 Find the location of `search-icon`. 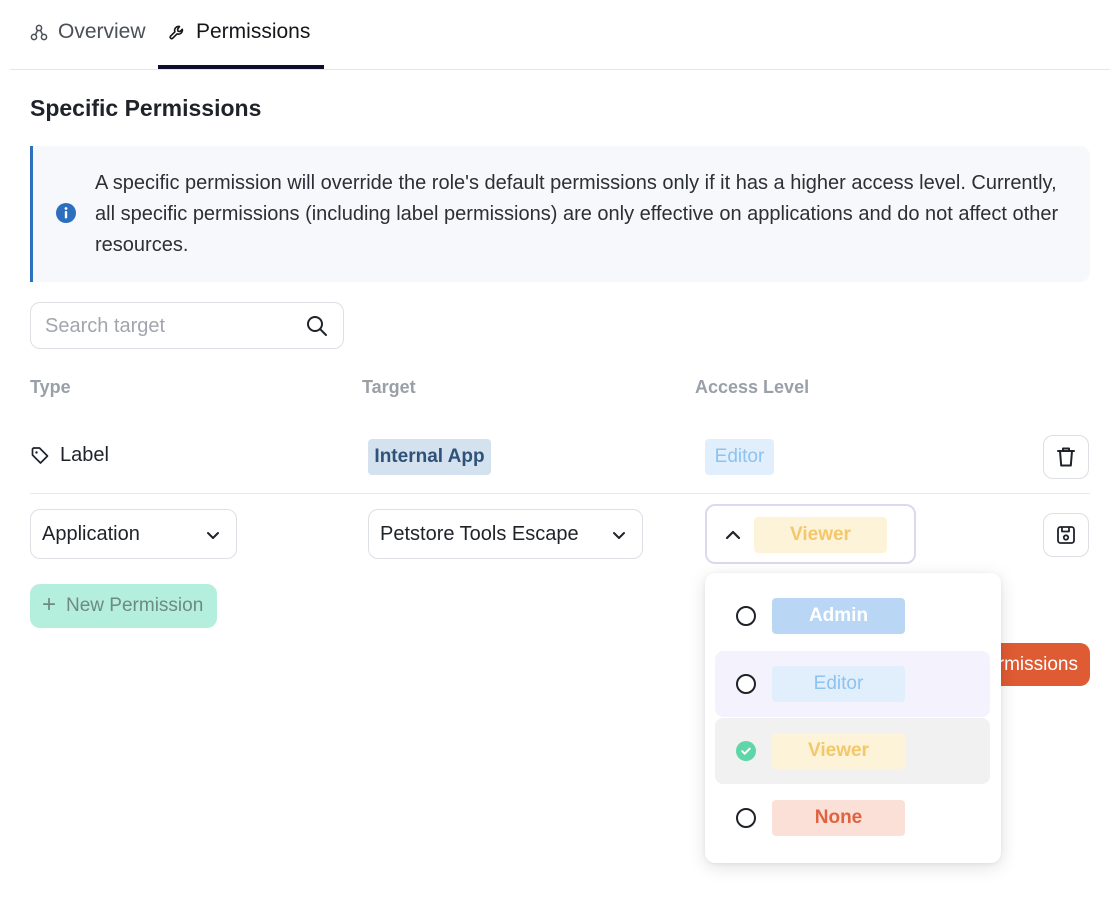

search-icon is located at coordinates (317, 326).